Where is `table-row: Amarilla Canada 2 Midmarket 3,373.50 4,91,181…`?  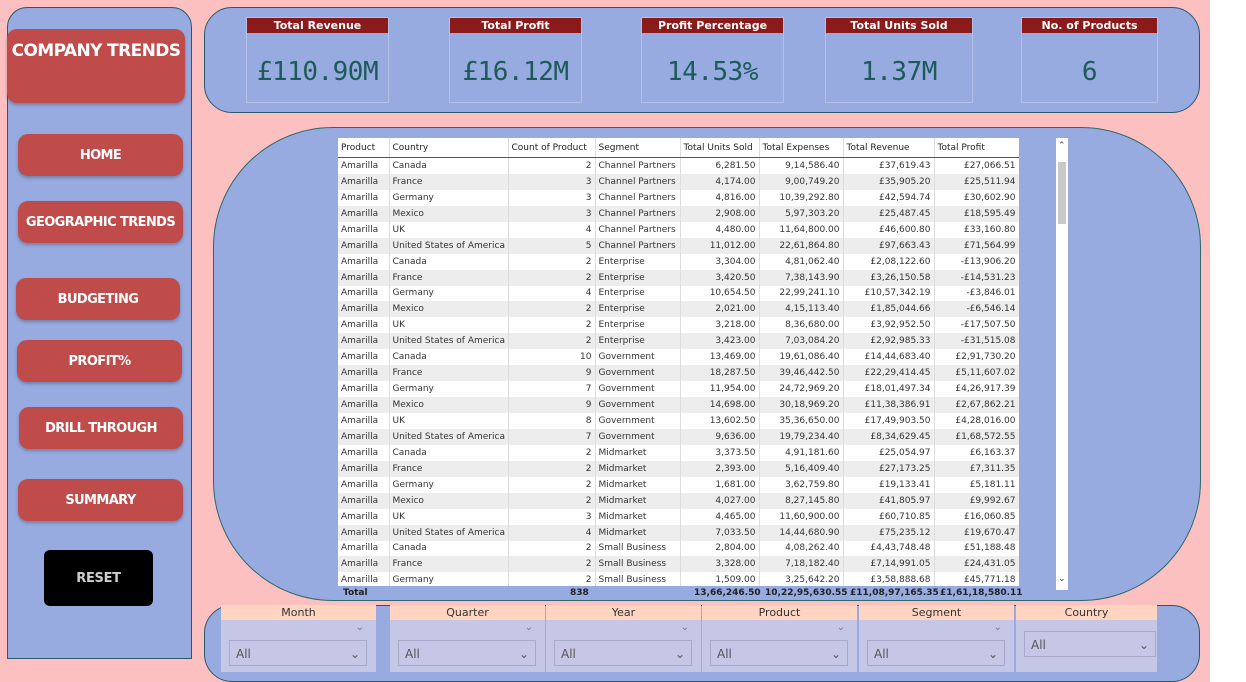
table-row: Amarilla Canada 2 Midmarket 3,373.50 4,91,181… is located at coordinates (678, 452).